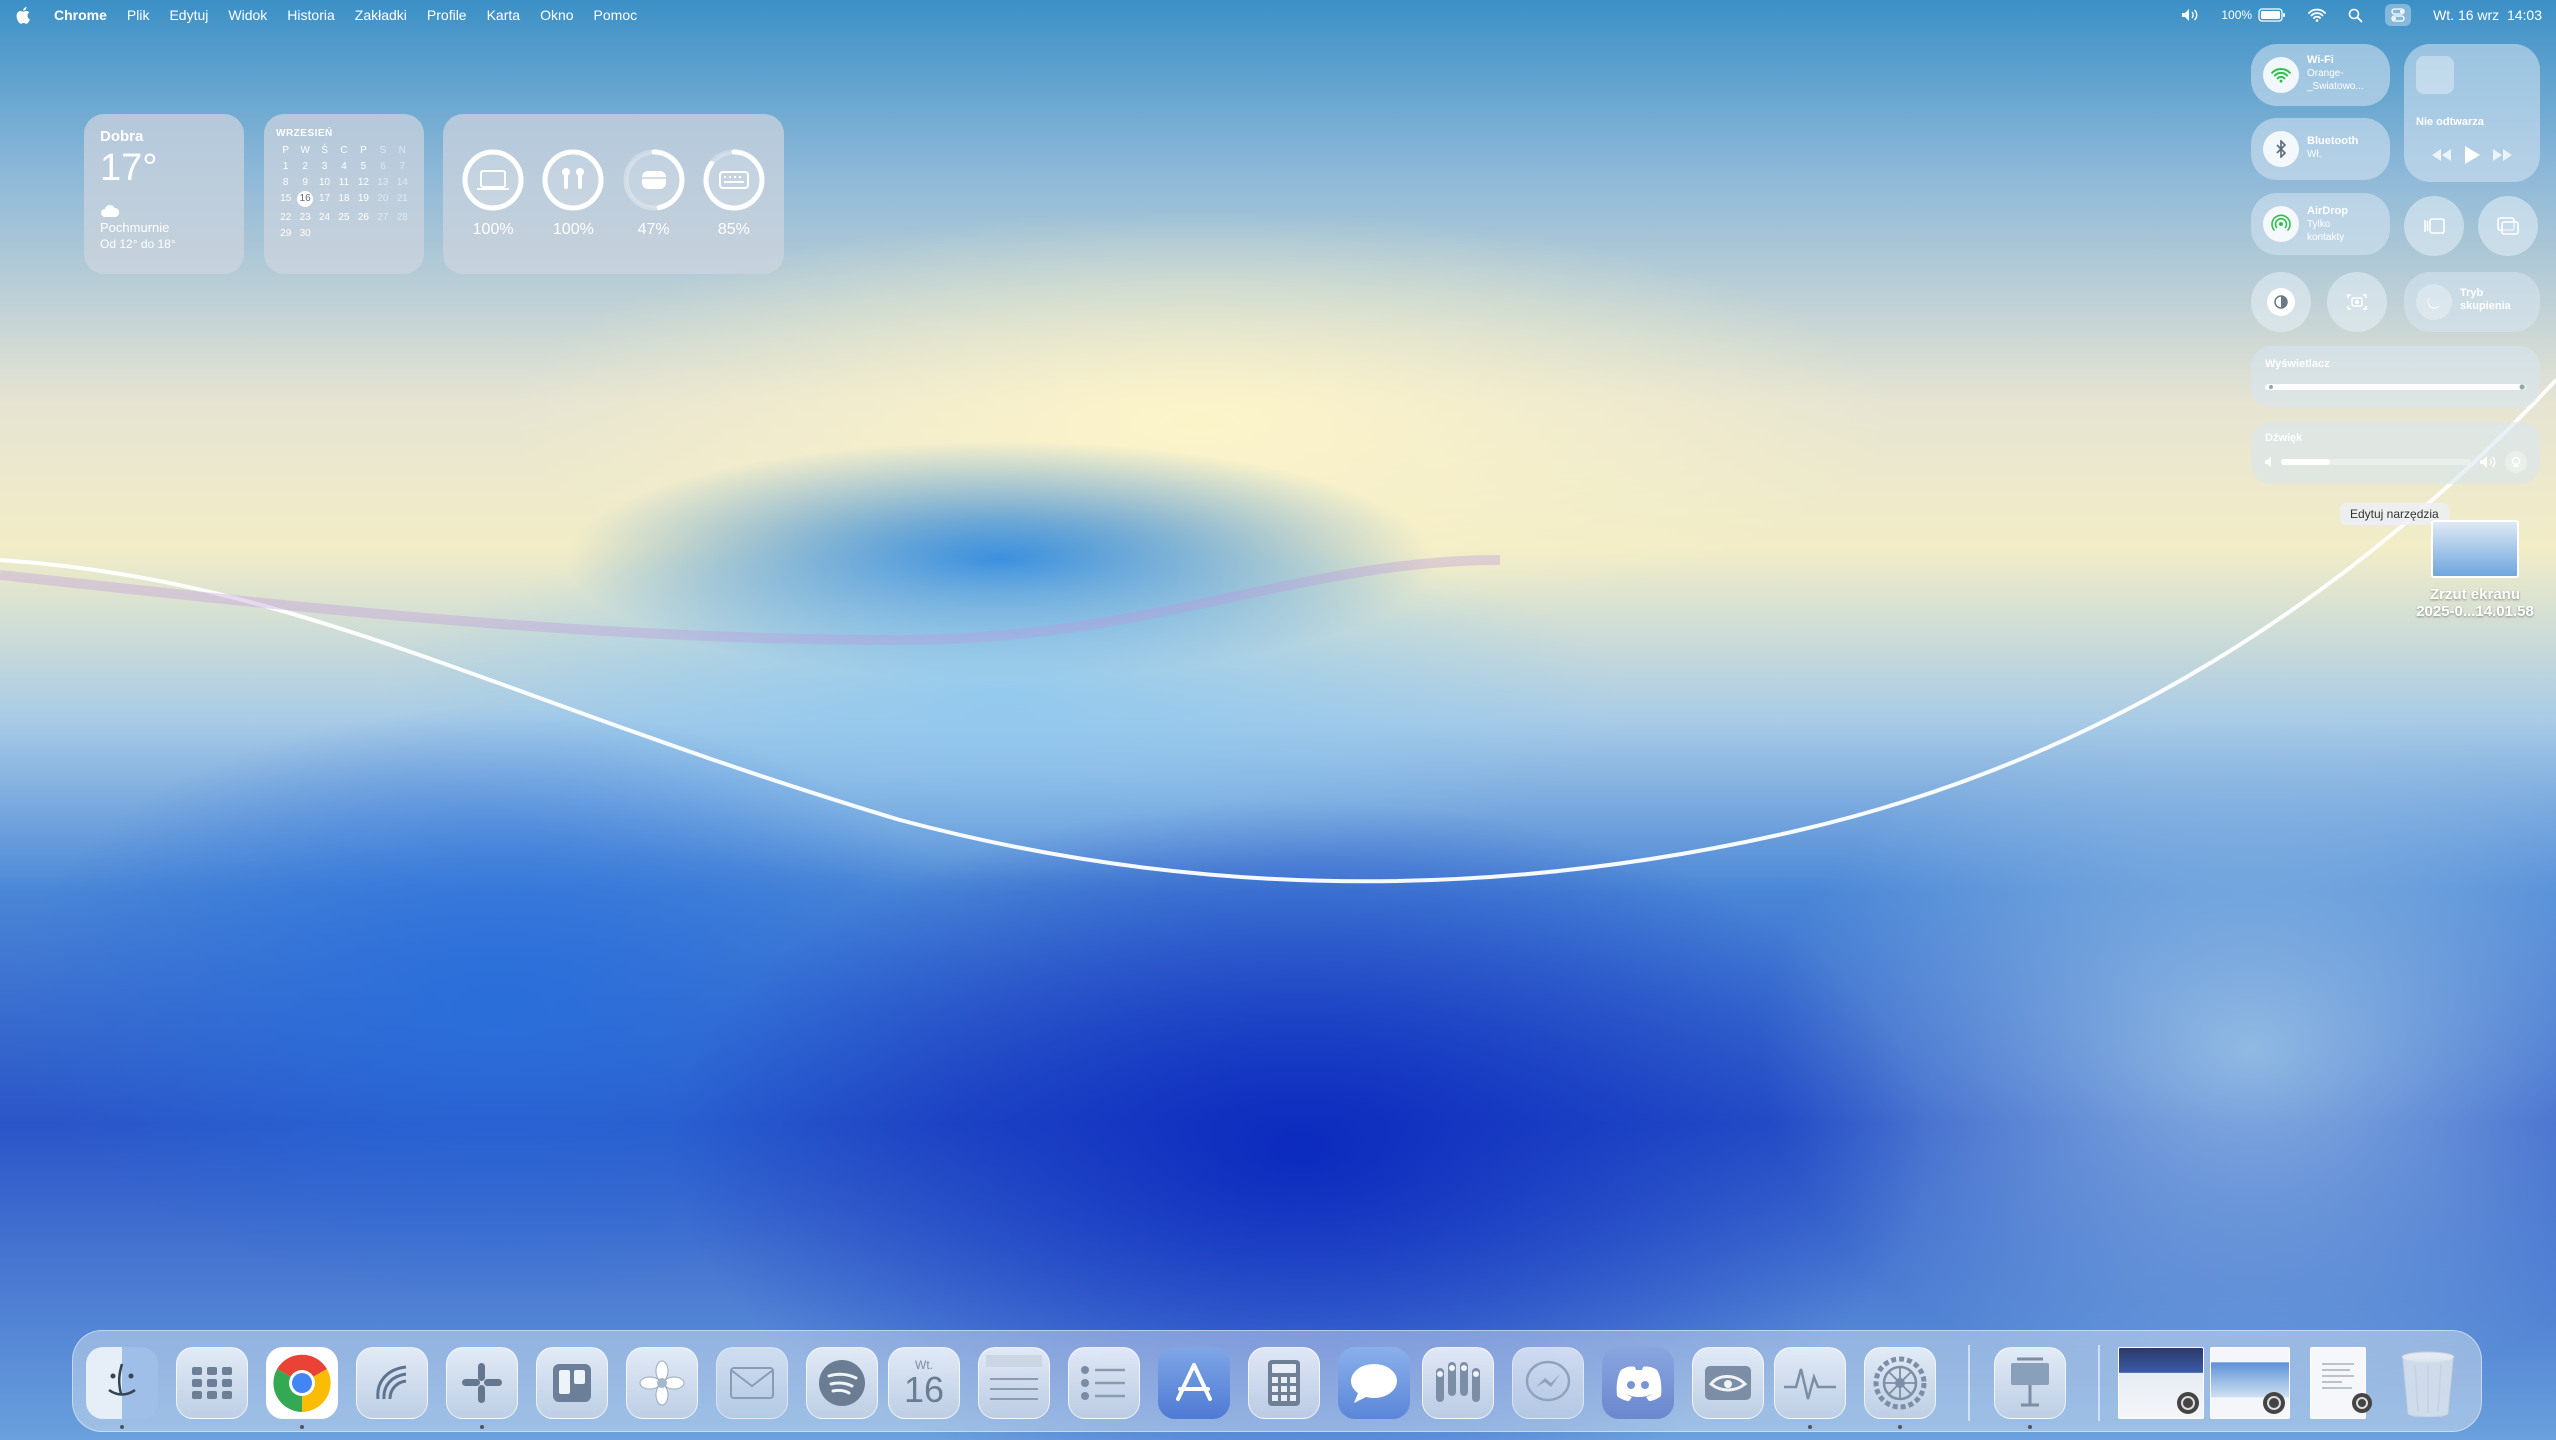 The height and width of the screenshot is (1440, 2556). What do you see at coordinates (2395, 453) in the screenshot?
I see `sound-tile: Dźwięk` at bounding box center [2395, 453].